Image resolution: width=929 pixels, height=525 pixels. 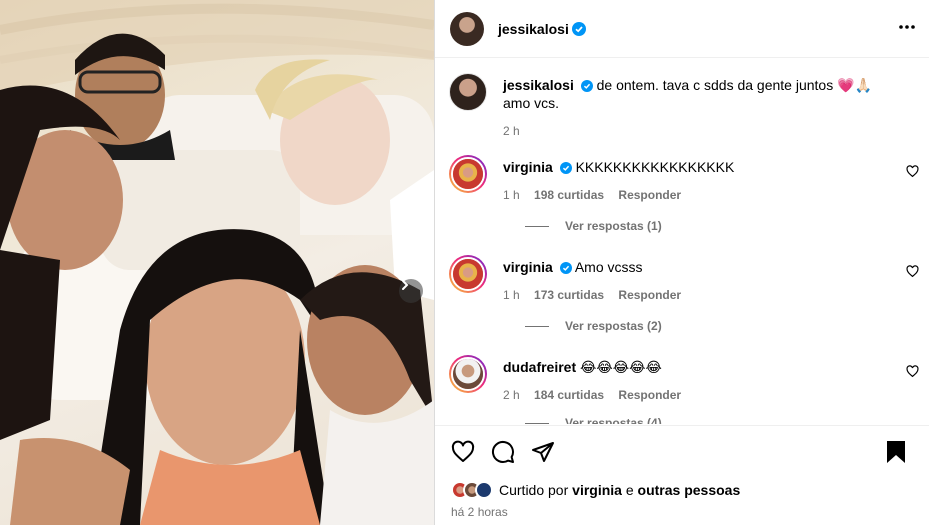 I want to click on view-replies-label: Ver respostas (1), so click(x=613, y=226).